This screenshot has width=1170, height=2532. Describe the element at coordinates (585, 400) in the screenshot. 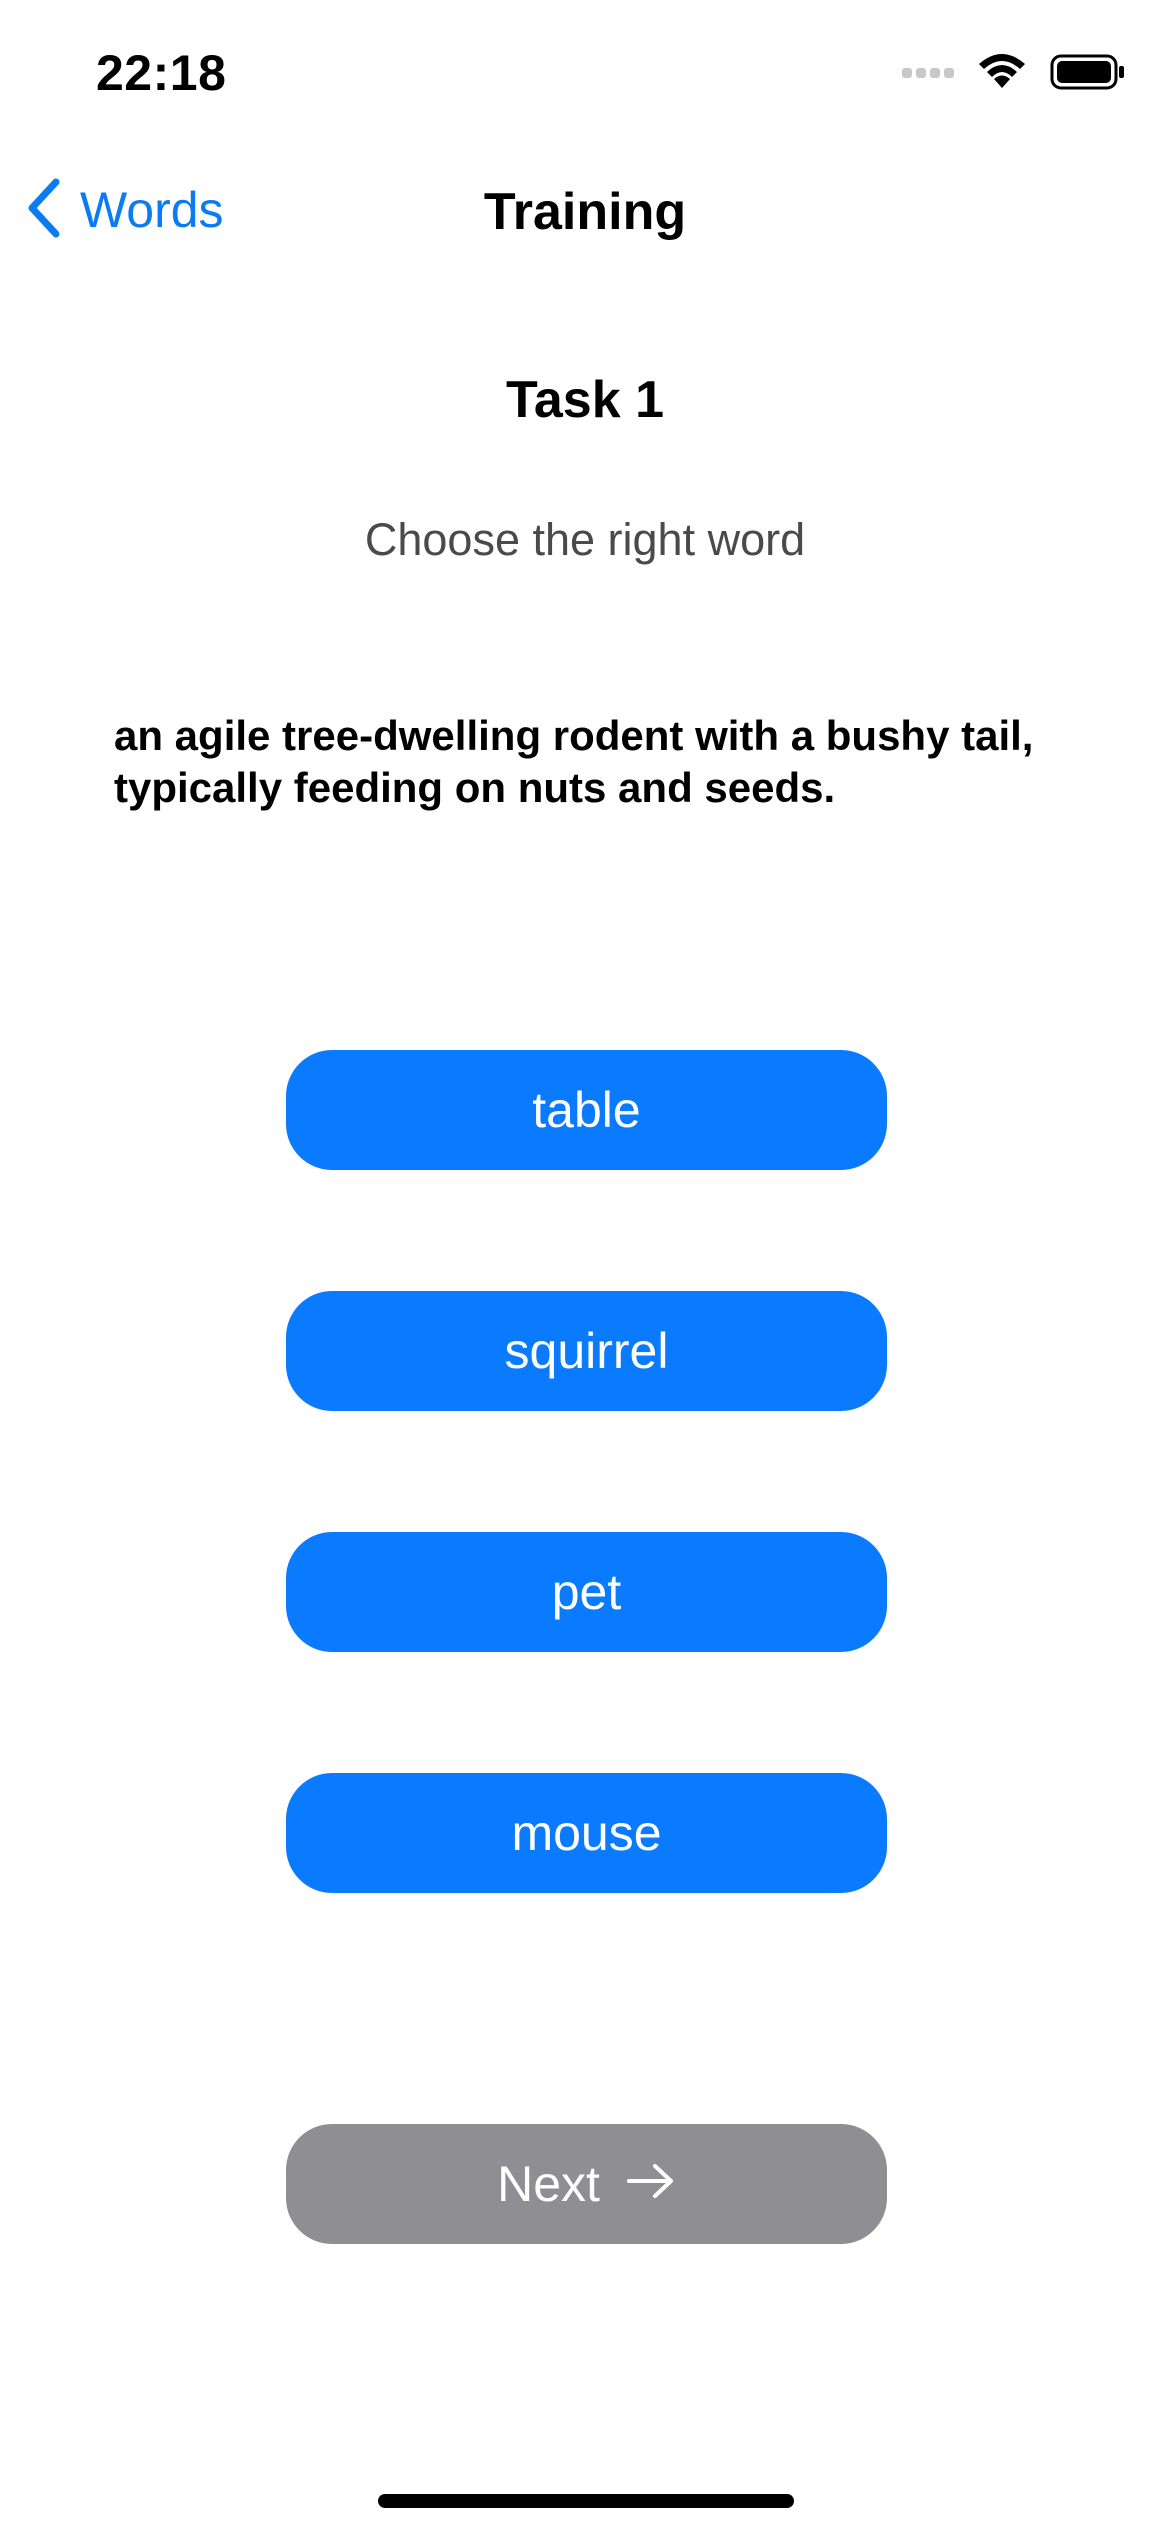

I see `task-title: Task 1` at that location.